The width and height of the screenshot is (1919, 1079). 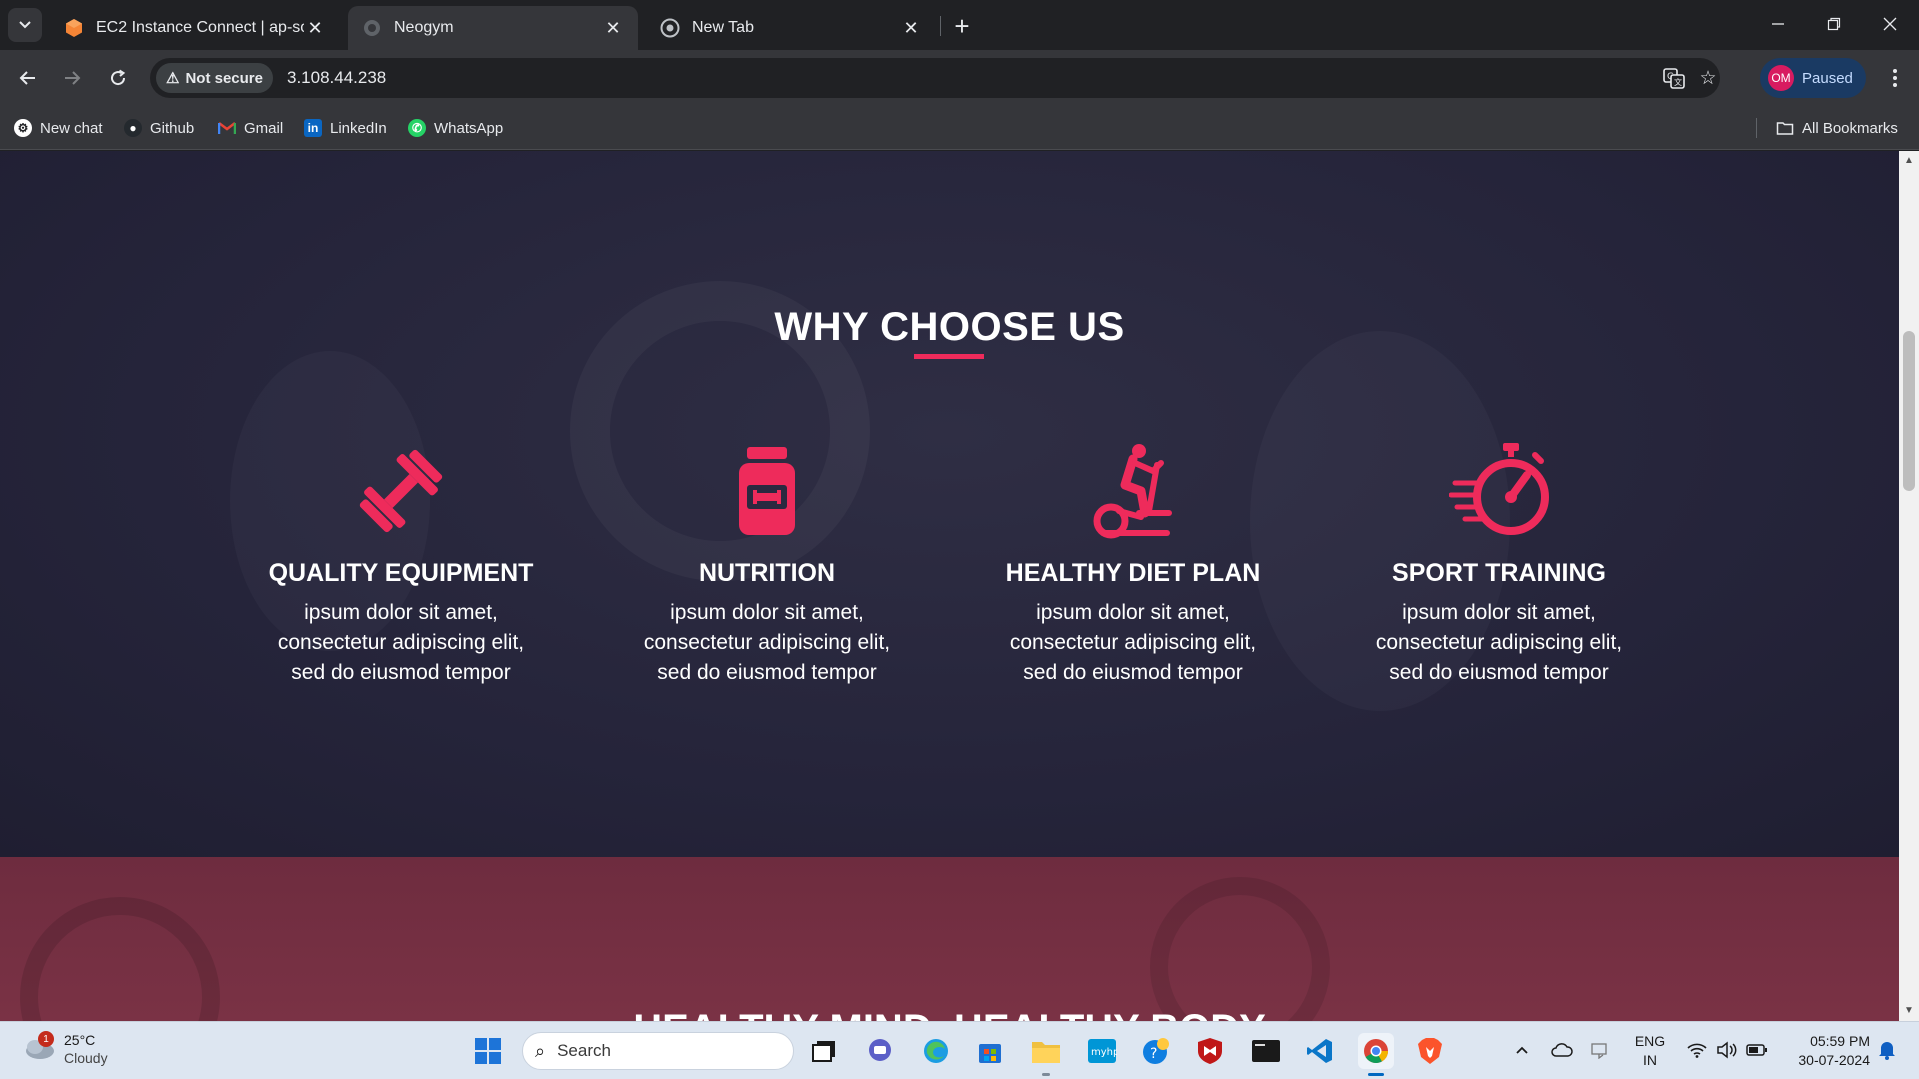 What do you see at coordinates (336, 78) in the screenshot?
I see `url-text: 3.108.44.238` at bounding box center [336, 78].